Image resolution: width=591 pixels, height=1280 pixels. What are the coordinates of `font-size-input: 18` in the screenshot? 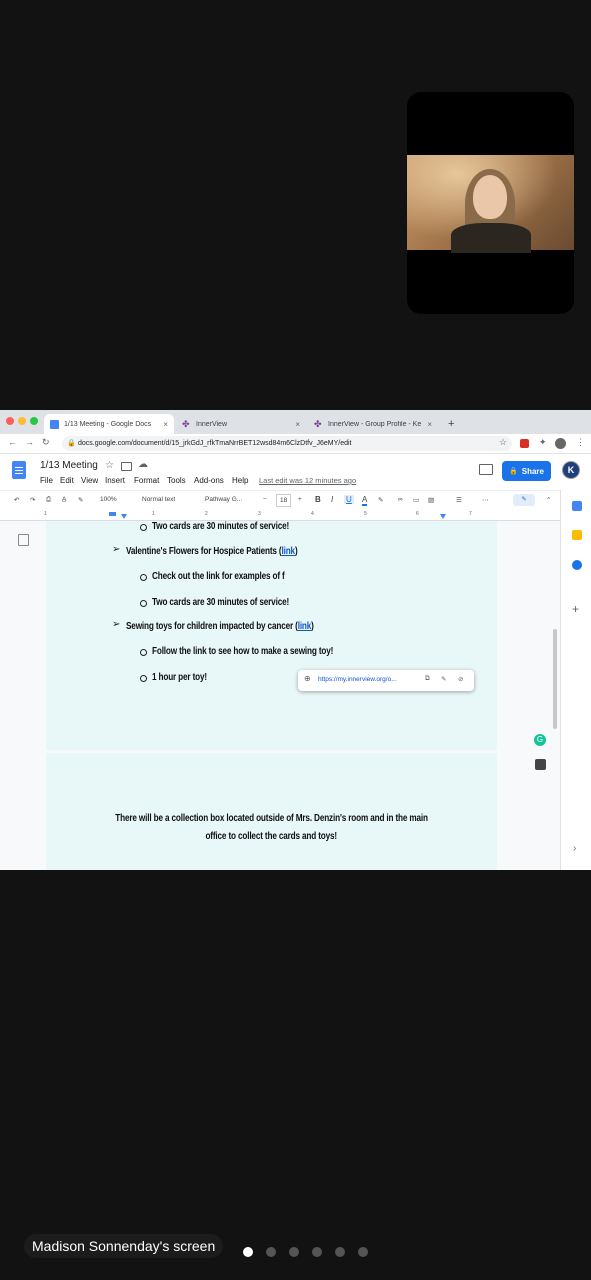 It's located at (284, 500).